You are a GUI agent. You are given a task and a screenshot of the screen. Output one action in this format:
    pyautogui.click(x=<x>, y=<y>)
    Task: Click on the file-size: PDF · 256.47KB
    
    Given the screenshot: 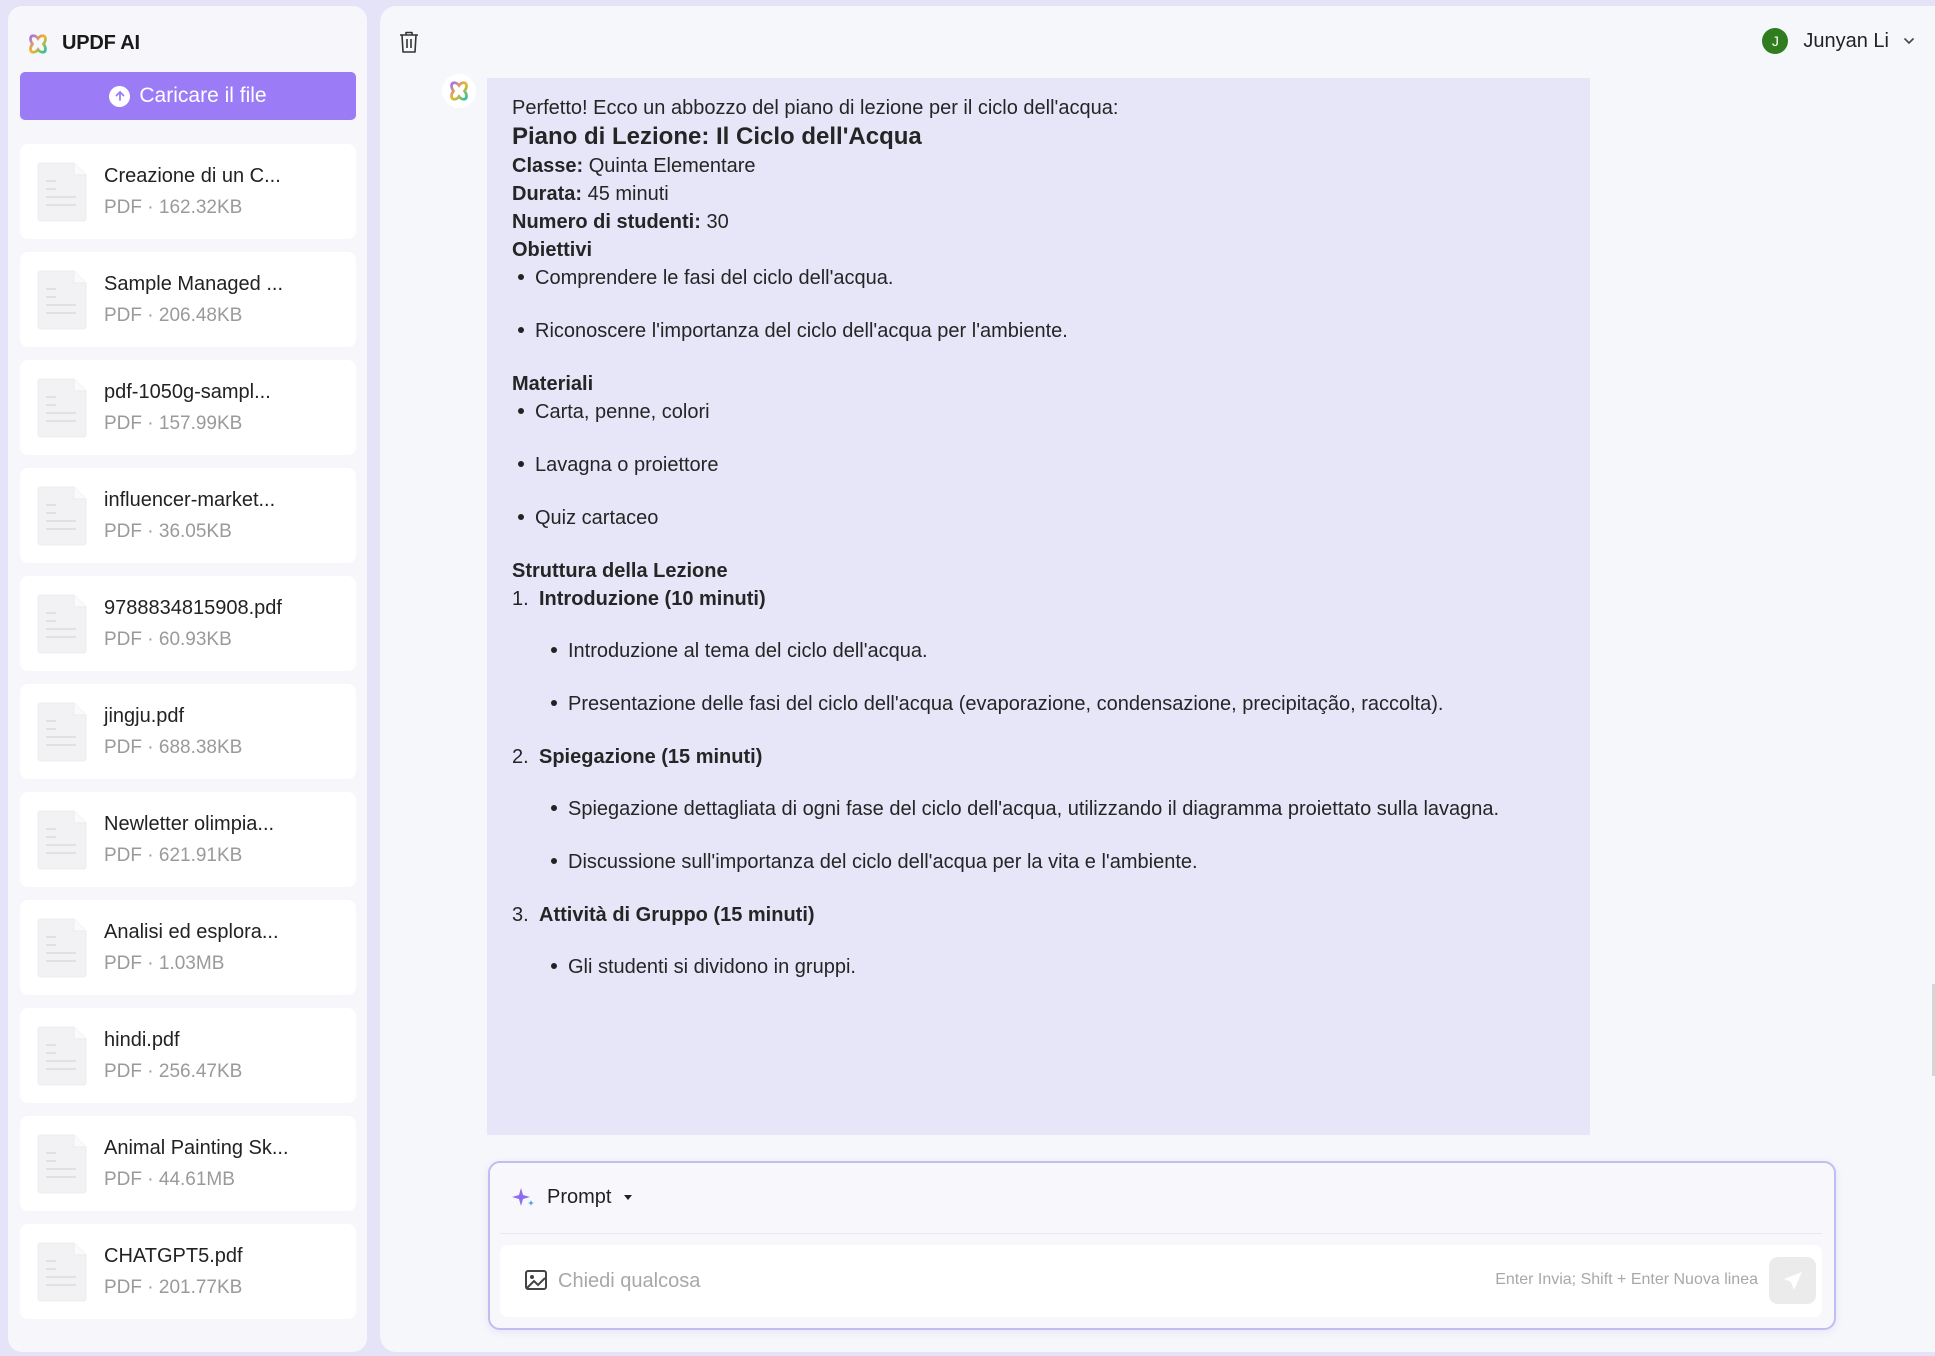 What is the action you would take?
    pyautogui.click(x=173, y=1071)
    